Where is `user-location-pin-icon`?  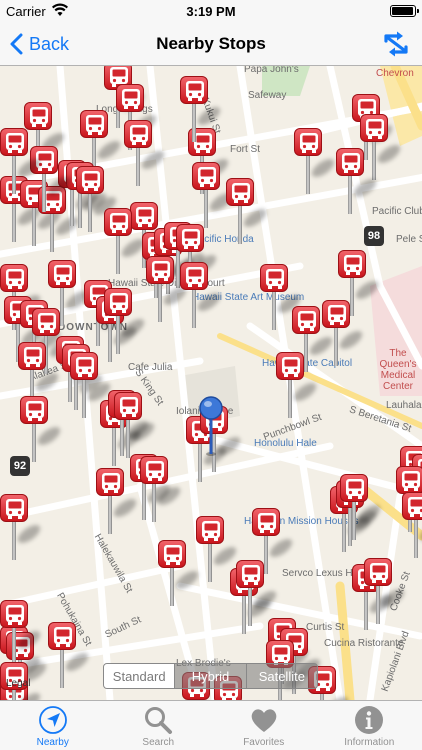
user-location-pin-icon is located at coordinates (211, 426).